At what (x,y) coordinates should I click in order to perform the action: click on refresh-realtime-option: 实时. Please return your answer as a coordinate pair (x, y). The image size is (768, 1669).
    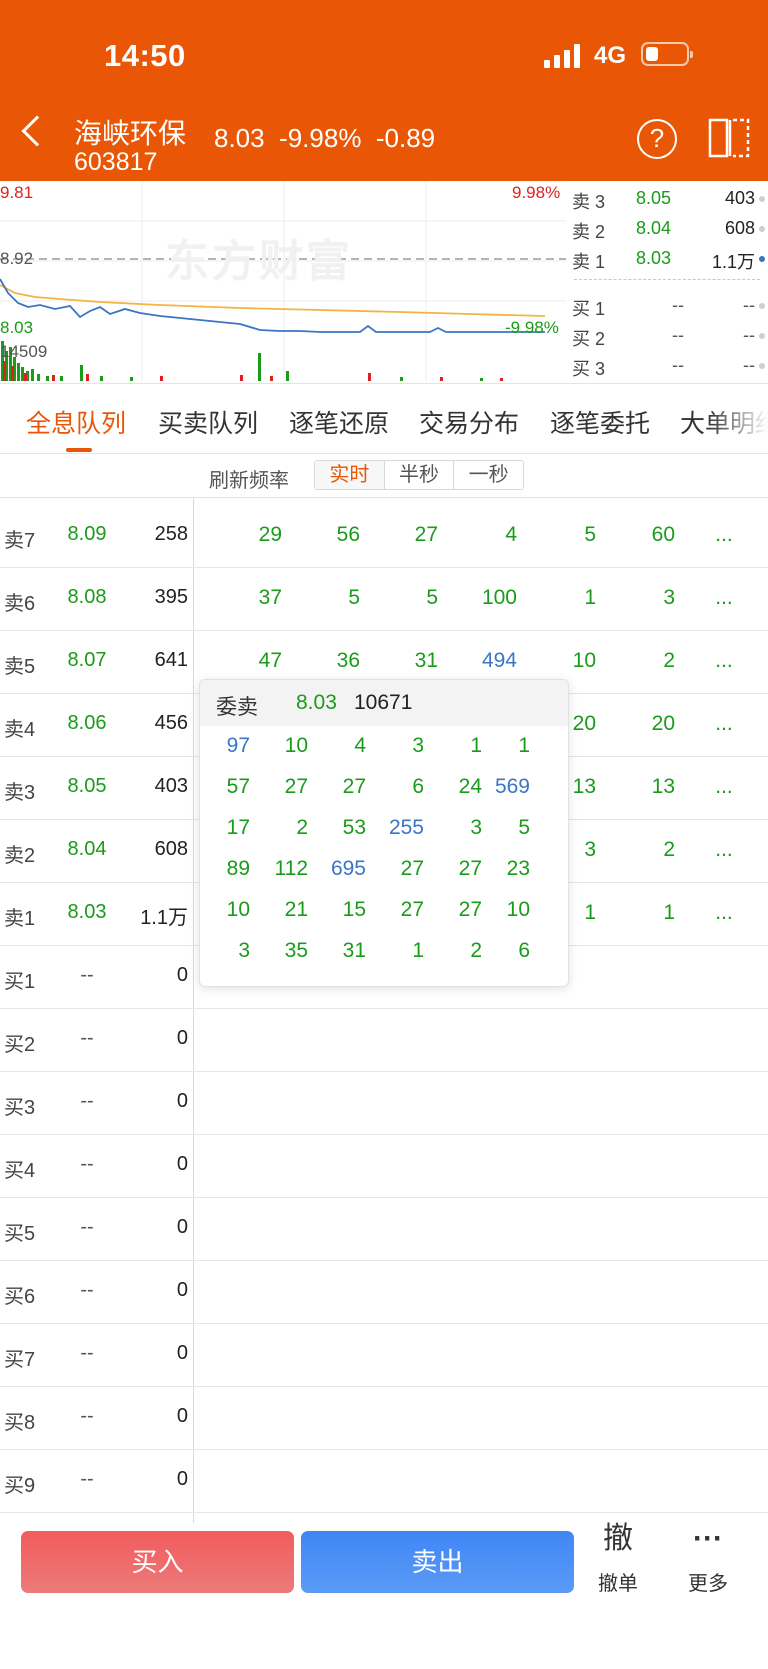
    Looking at the image, I should click on (350, 475).